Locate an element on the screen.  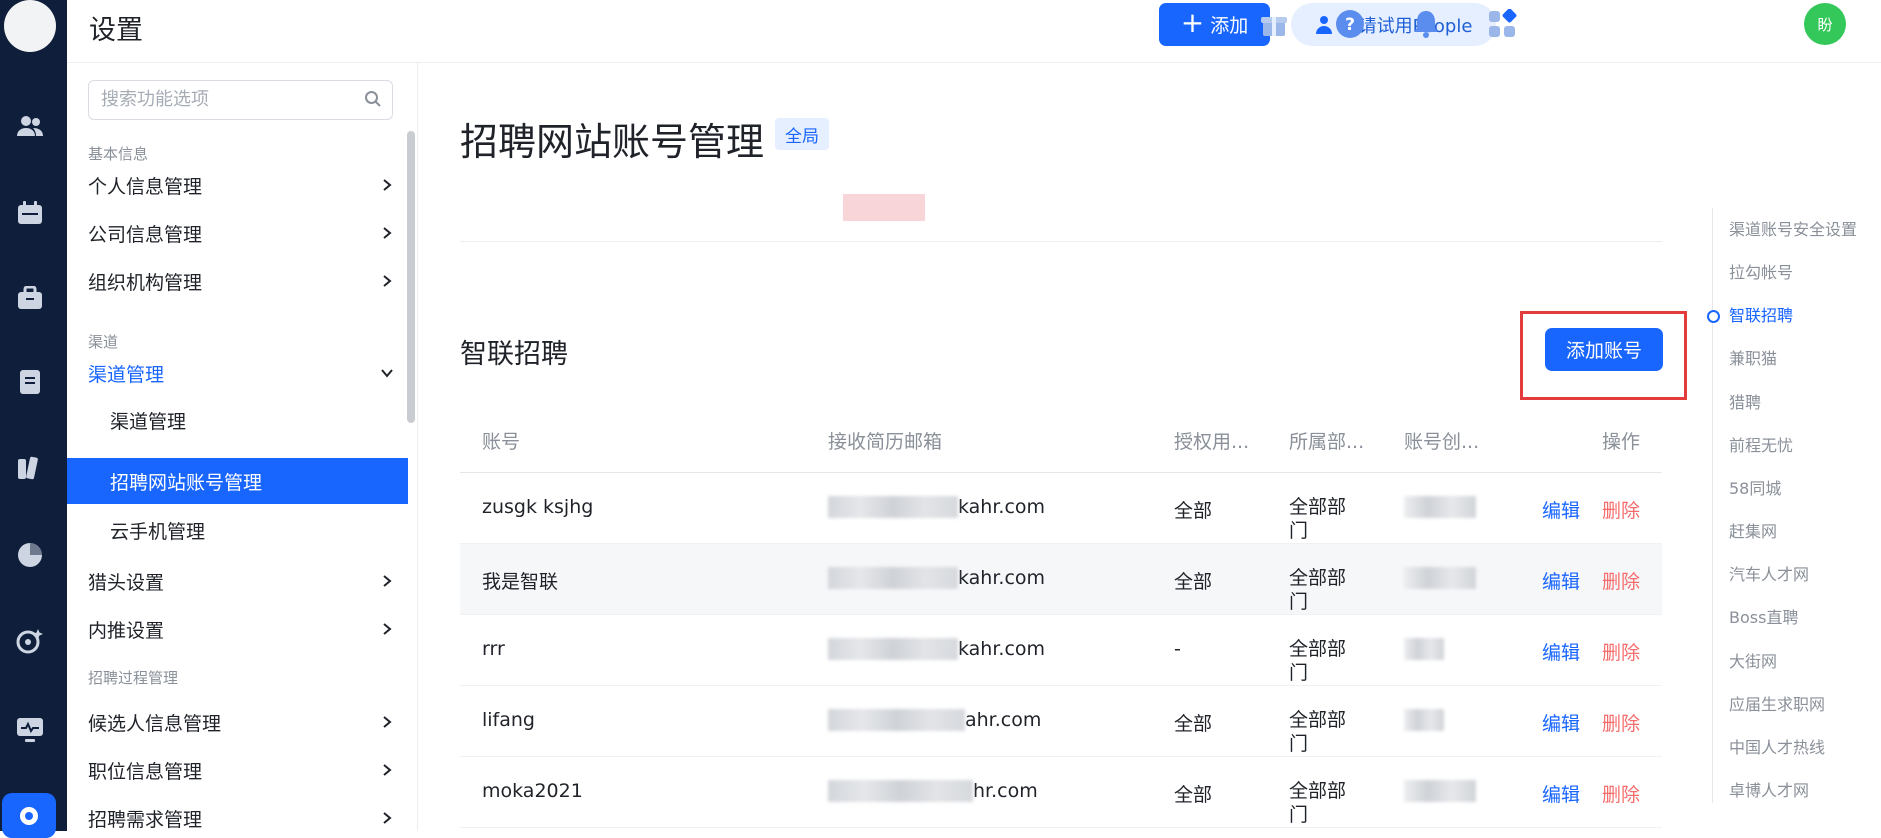
anchor-item: 58同城 is located at coordinates (1755, 487).